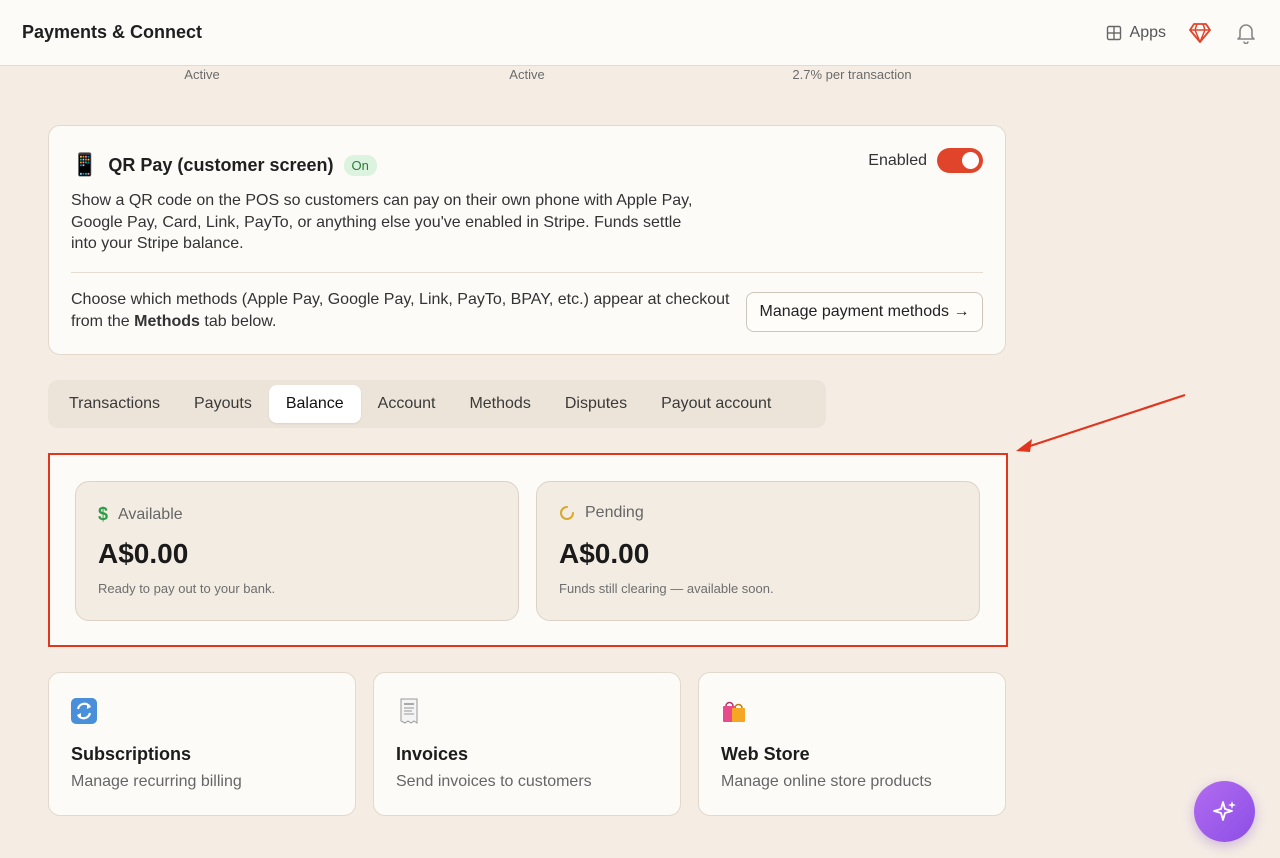 This screenshot has height=858, width=1280. Describe the element at coordinates (314, 404) in the screenshot. I see `tab-balance: Balance` at that location.